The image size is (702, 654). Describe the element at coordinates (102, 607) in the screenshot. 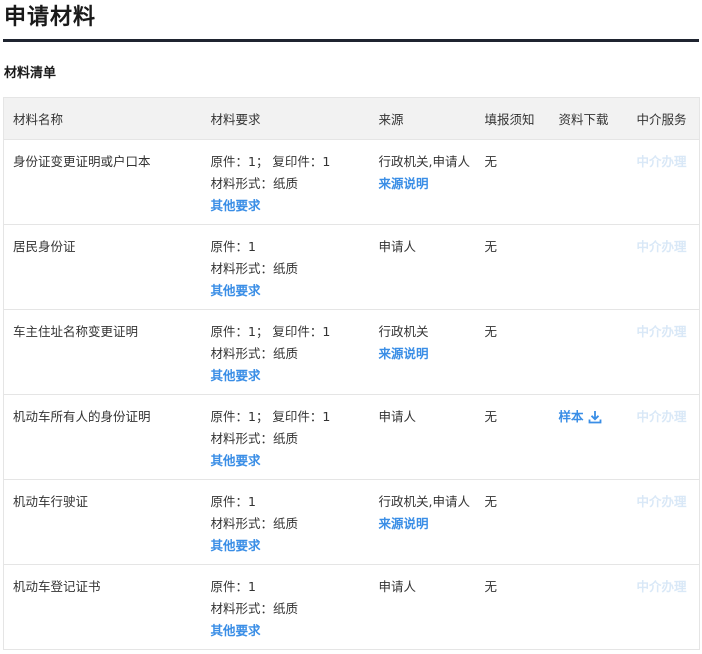

I see `material-name: 机动车登记证书` at that location.